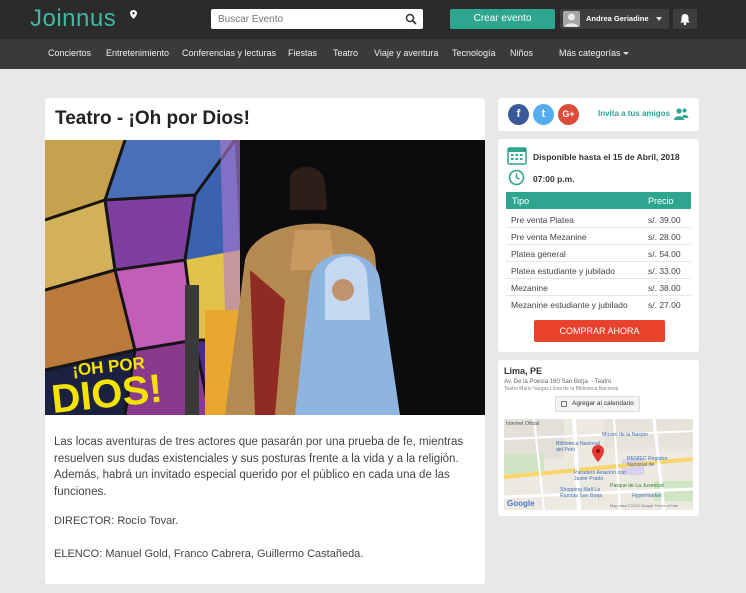 The height and width of the screenshot is (593, 746). I want to click on ticket-type: Pre venta Platea, so click(542, 220).